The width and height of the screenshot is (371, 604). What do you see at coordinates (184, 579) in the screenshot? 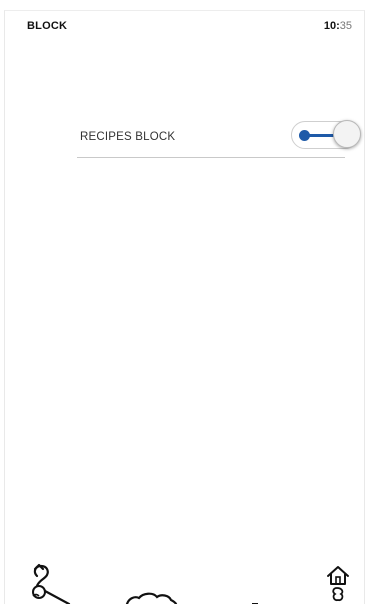
I see `bottom-navigation` at bounding box center [184, 579].